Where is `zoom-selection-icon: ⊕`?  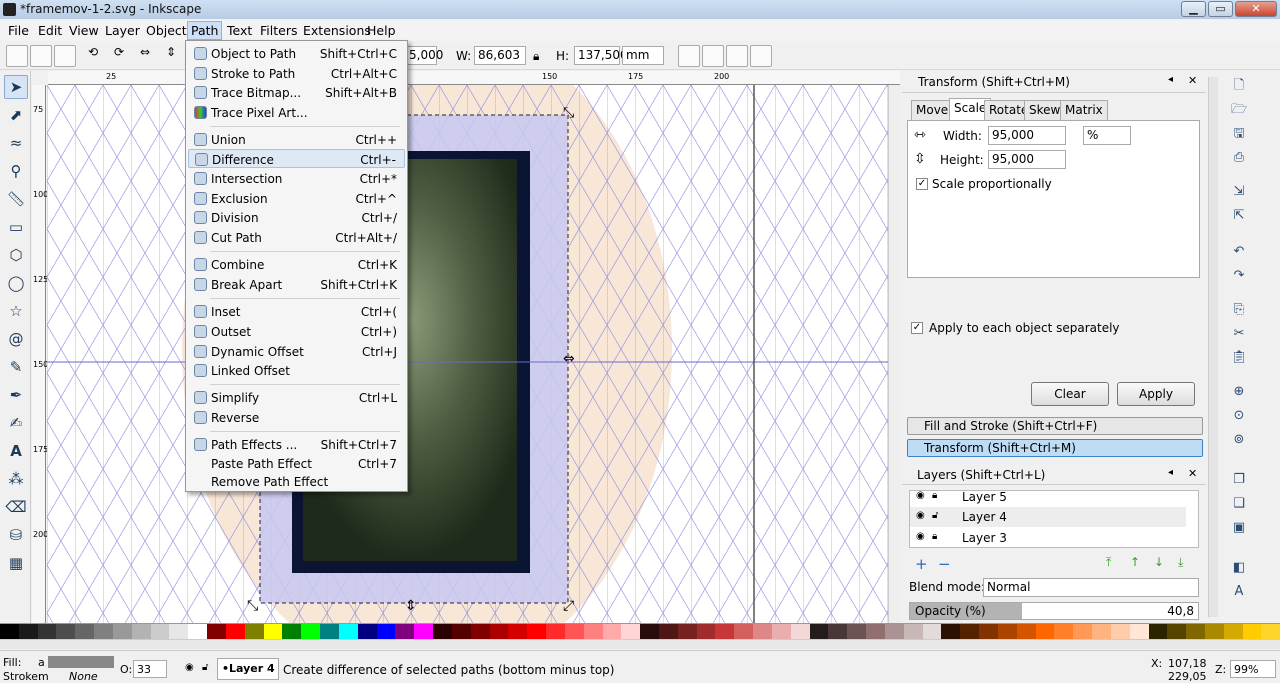 zoom-selection-icon: ⊕ is located at coordinates (1239, 392).